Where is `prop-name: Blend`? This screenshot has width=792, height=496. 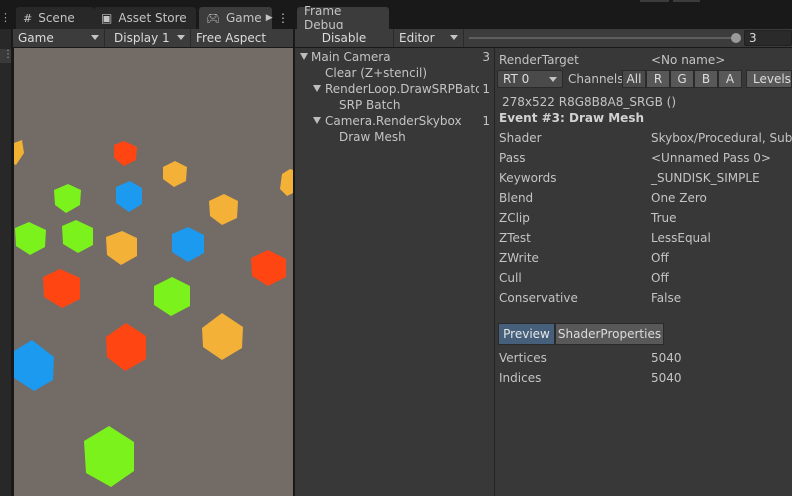
prop-name: Blend is located at coordinates (516, 198).